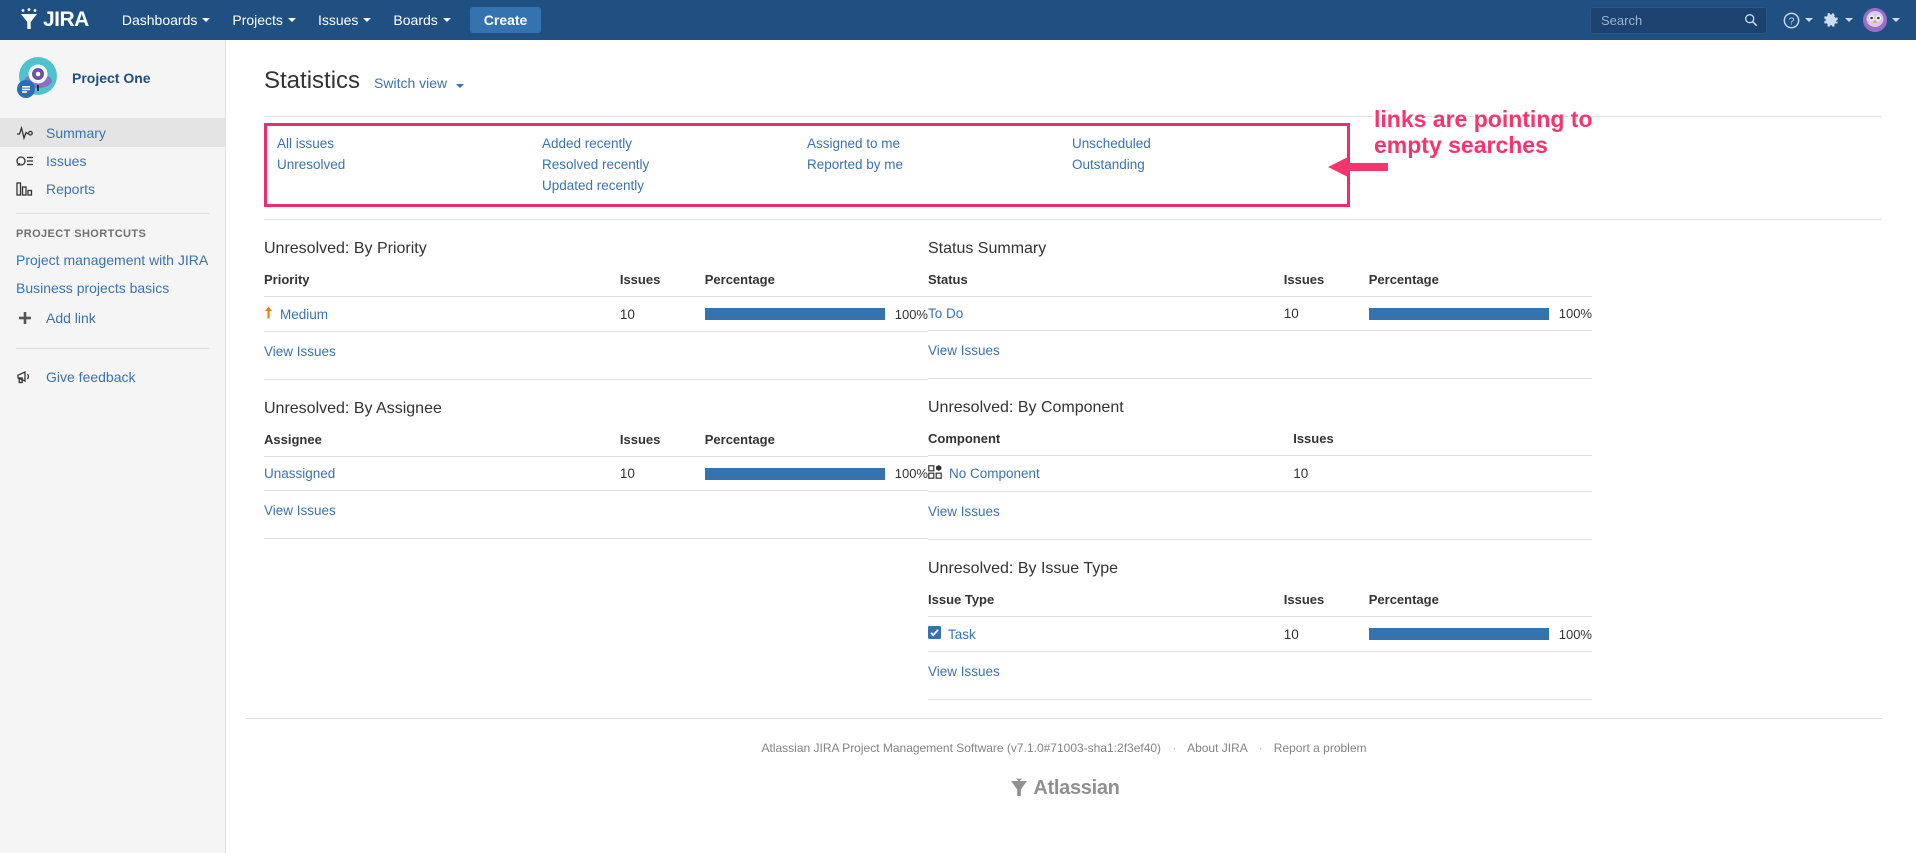 The height and width of the screenshot is (853, 1916). What do you see at coordinates (91, 377) in the screenshot?
I see `give-feedback-label: Give feedback` at bounding box center [91, 377].